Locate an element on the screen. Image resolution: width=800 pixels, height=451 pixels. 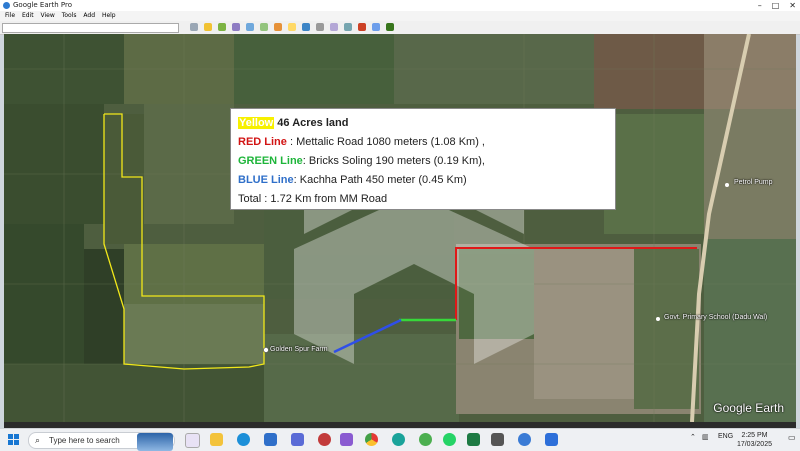
toolbar is located at coordinates (400, 28).